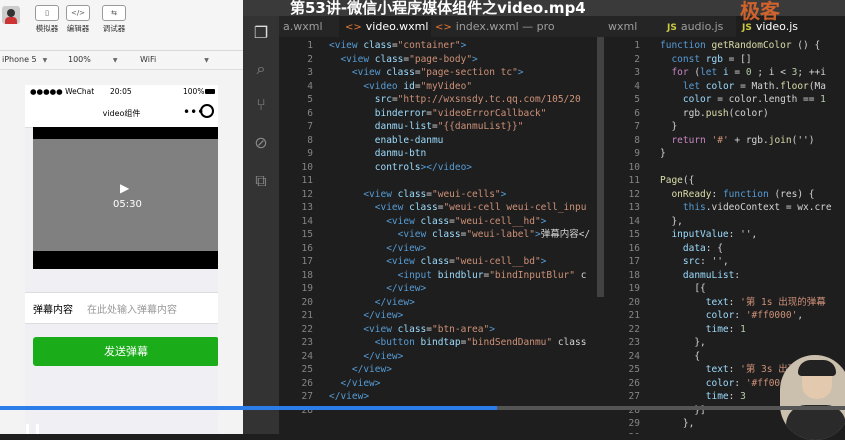 The image size is (845, 440). I want to click on code-line: <input bindblur="bindInputBlur" c, so click(459, 276).